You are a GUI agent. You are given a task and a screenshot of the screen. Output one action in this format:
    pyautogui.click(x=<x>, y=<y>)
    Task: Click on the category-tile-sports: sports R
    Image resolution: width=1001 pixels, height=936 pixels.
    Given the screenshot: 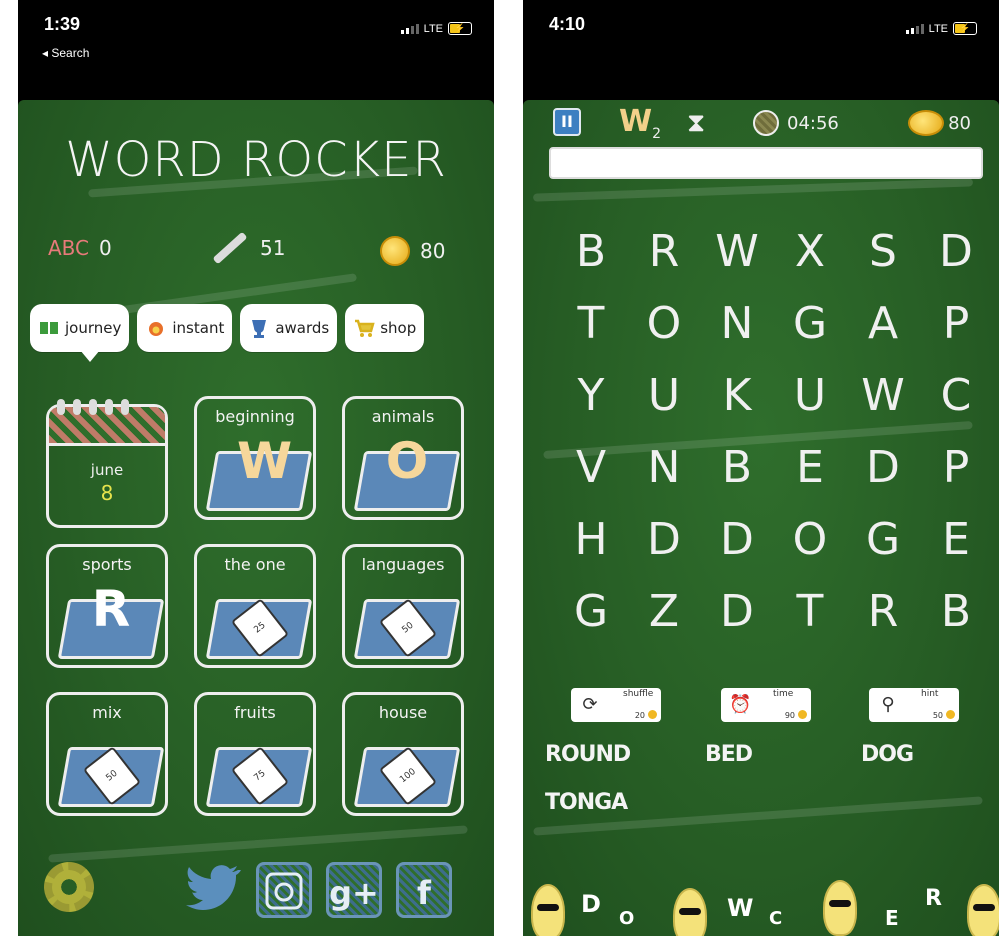 What is the action you would take?
    pyautogui.click(x=107, y=606)
    